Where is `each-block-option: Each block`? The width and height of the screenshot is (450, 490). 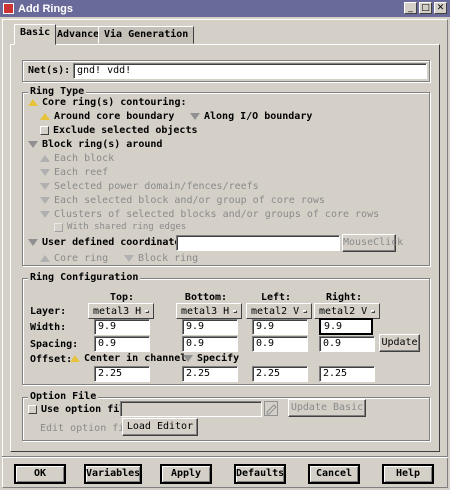 each-block-option: Each block is located at coordinates (77, 158).